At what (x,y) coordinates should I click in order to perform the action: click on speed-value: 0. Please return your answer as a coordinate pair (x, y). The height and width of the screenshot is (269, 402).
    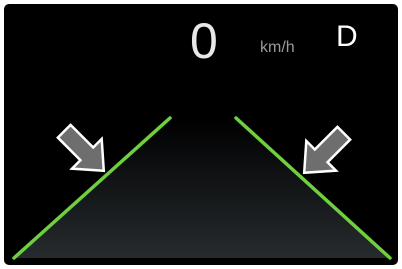
    Looking at the image, I should click on (204, 41).